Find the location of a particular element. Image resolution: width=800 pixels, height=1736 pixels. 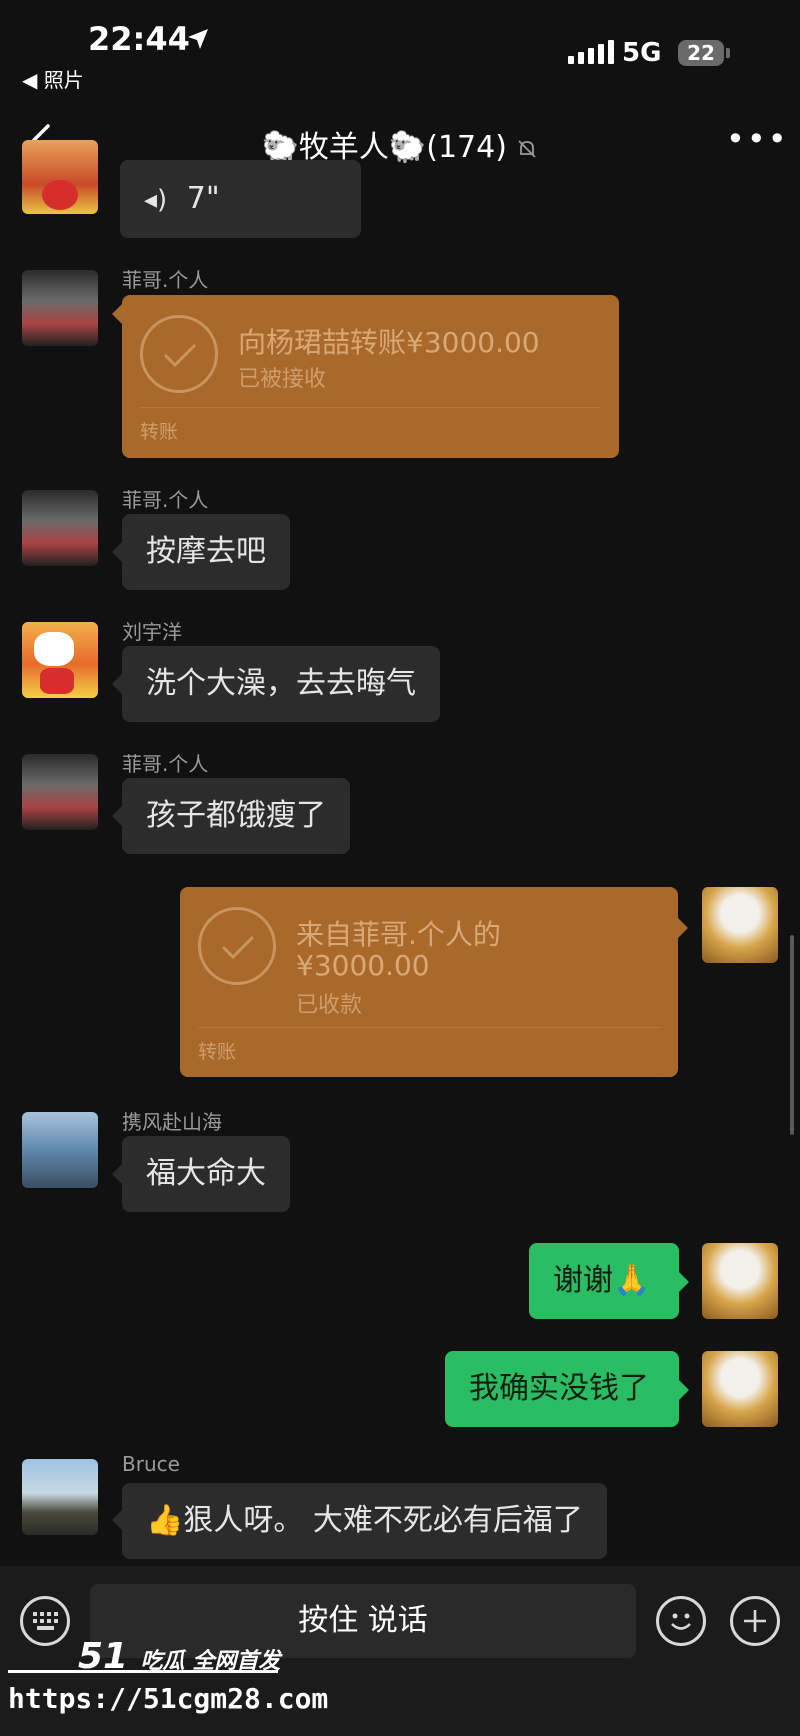

sender-name: 刘宇洋 is located at coordinates (152, 632).